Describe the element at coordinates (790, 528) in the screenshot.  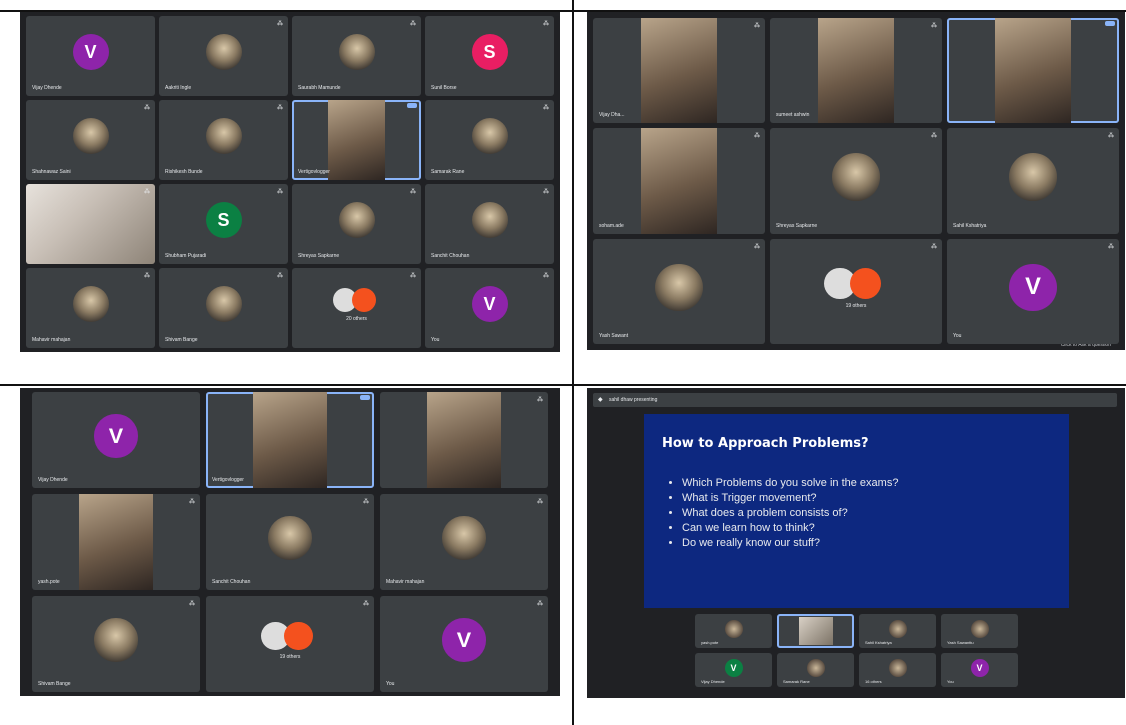
I see `slide-bullet: Can we learn how to think?` at that location.